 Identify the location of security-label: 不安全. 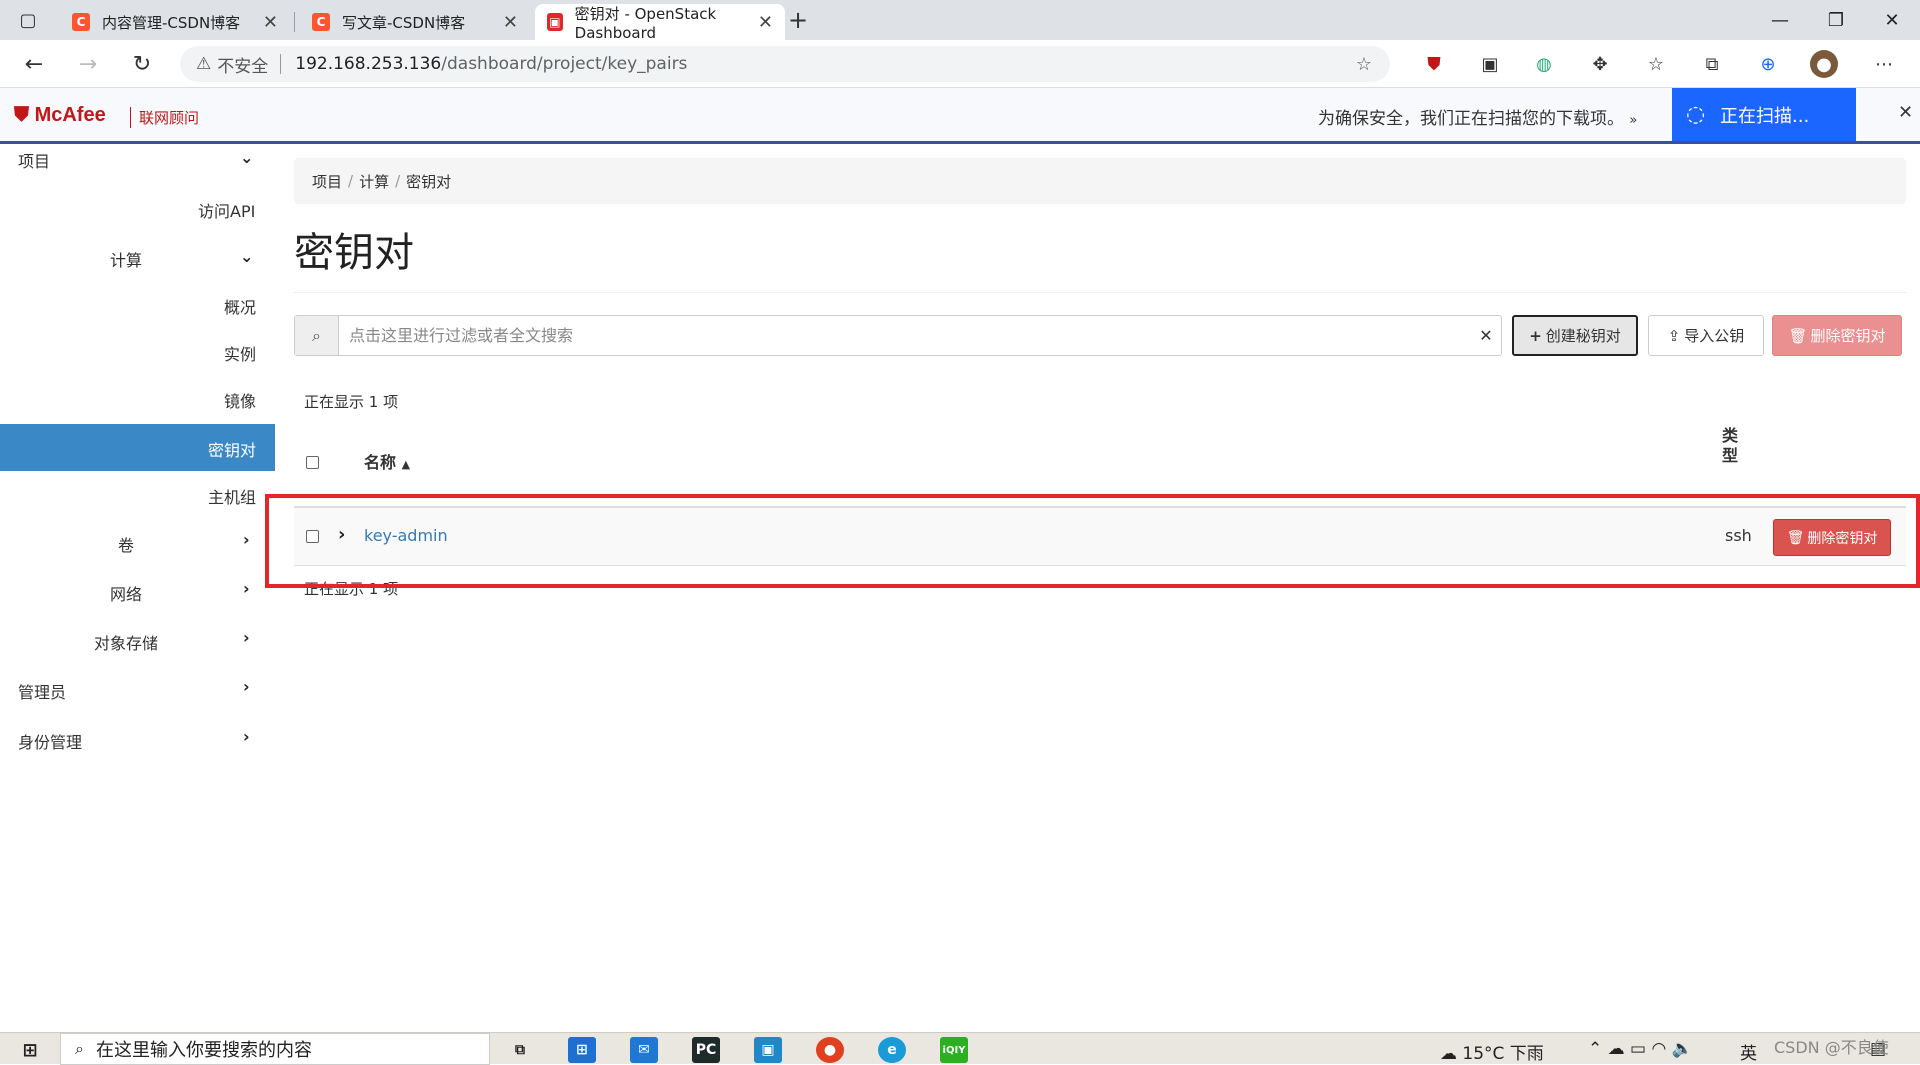
(243, 66).